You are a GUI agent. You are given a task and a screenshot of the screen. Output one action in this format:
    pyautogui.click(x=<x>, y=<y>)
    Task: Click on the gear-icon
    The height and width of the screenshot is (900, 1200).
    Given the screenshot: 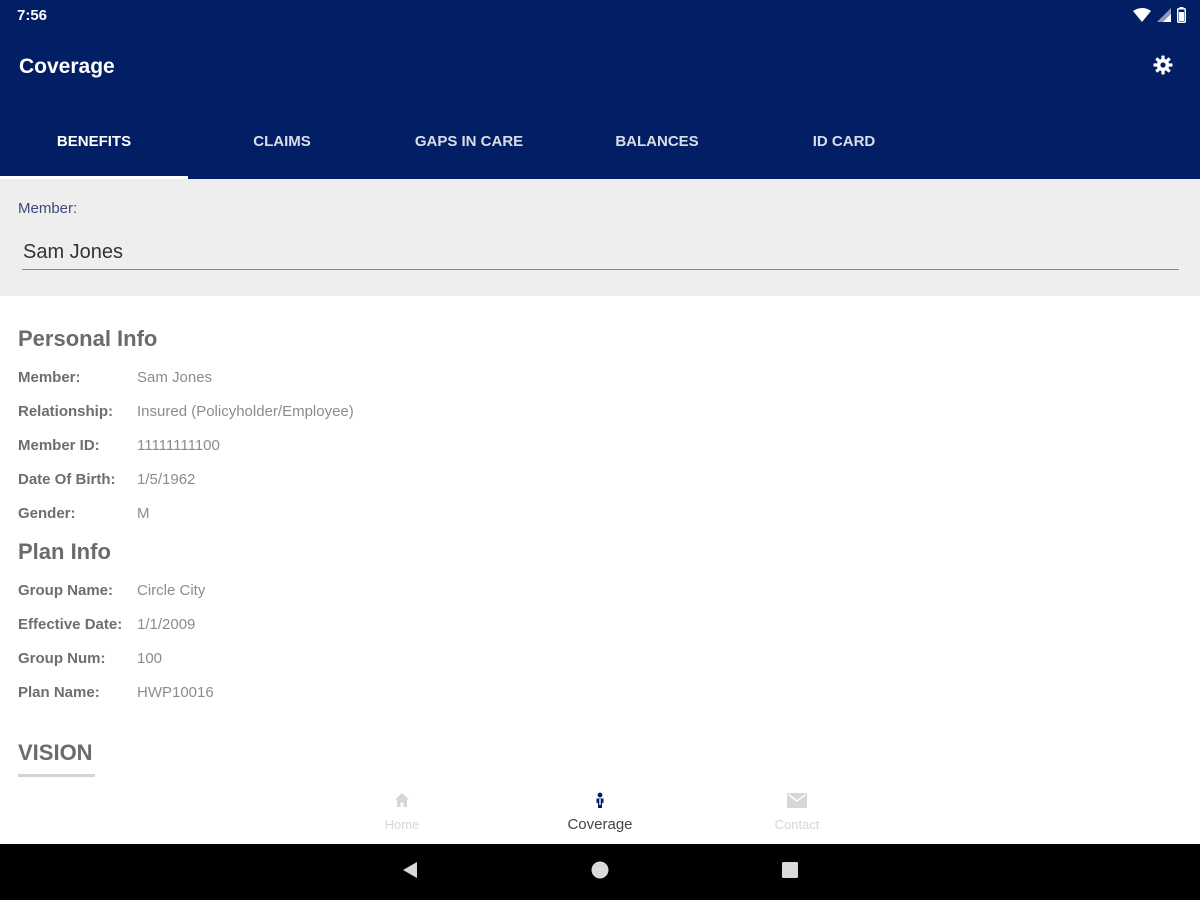 What is the action you would take?
    pyautogui.click(x=1163, y=67)
    